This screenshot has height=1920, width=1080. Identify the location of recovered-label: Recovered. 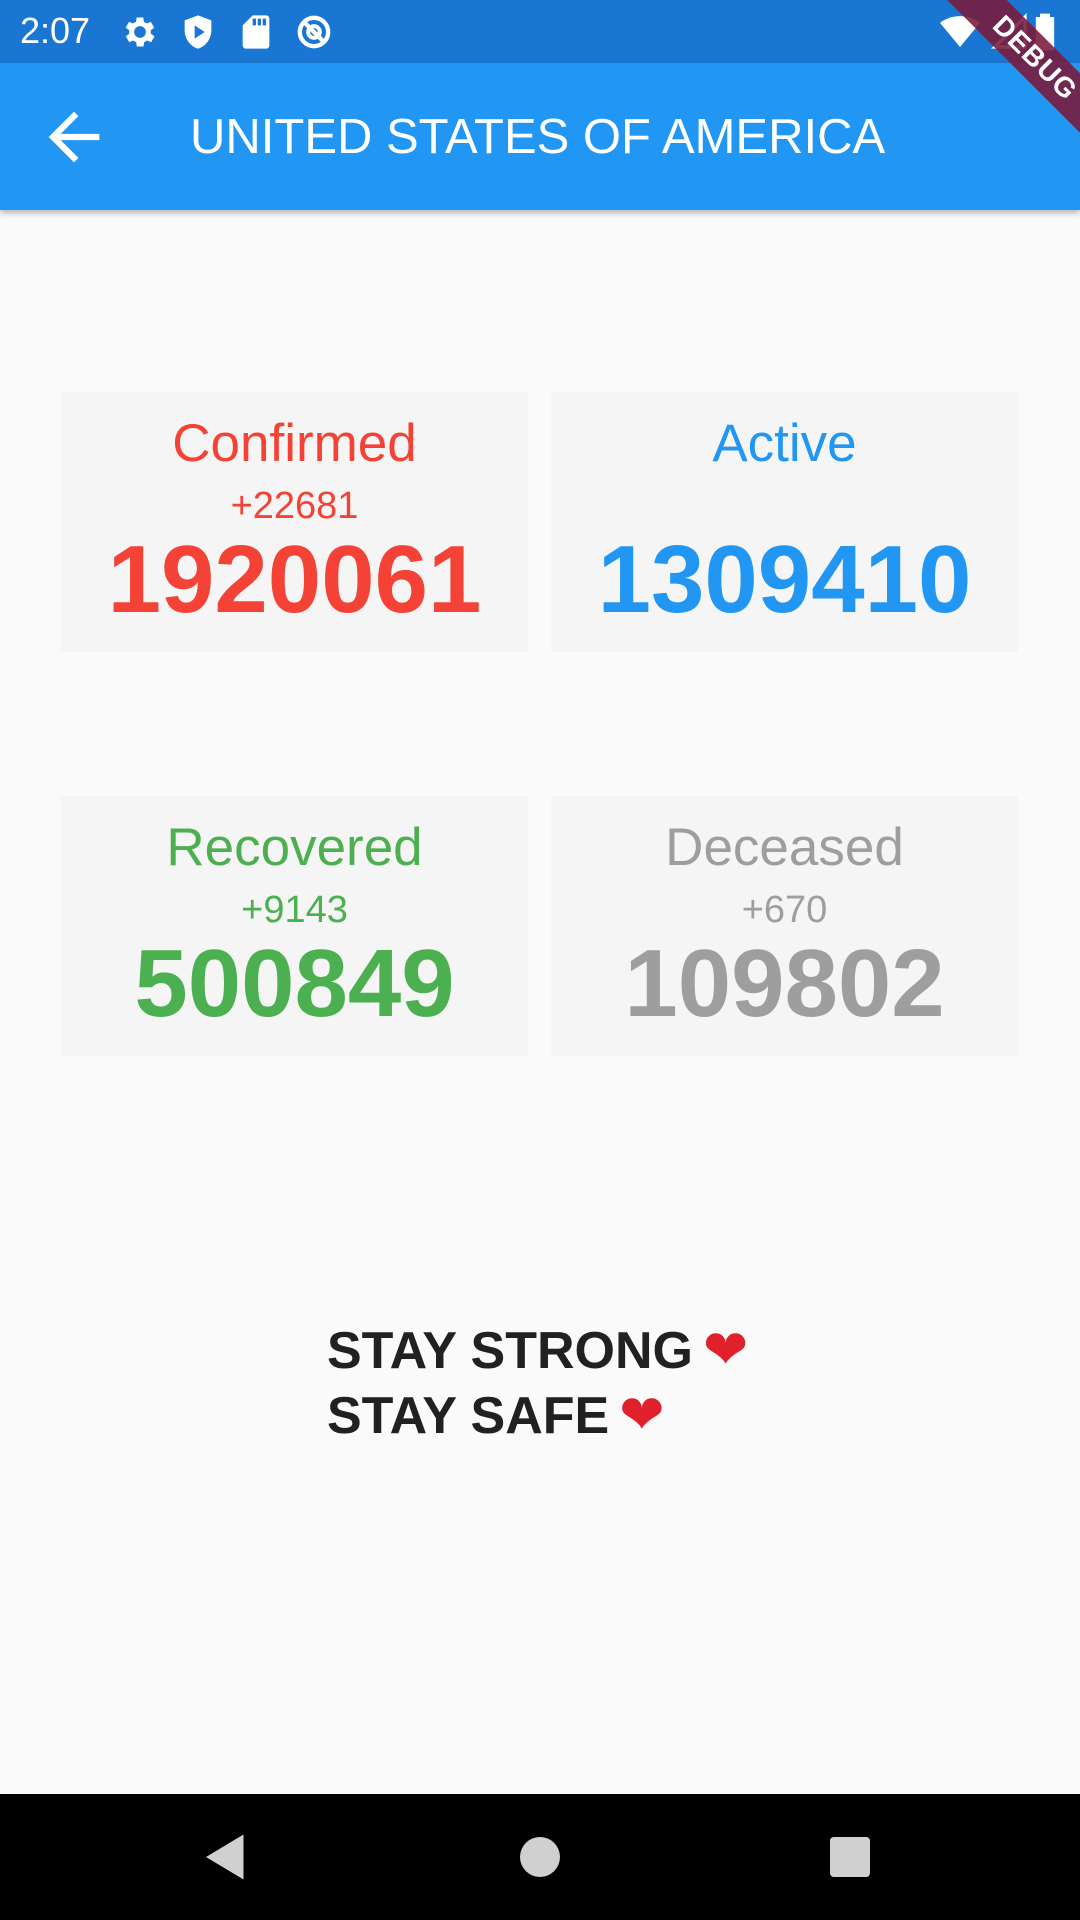
(294, 847).